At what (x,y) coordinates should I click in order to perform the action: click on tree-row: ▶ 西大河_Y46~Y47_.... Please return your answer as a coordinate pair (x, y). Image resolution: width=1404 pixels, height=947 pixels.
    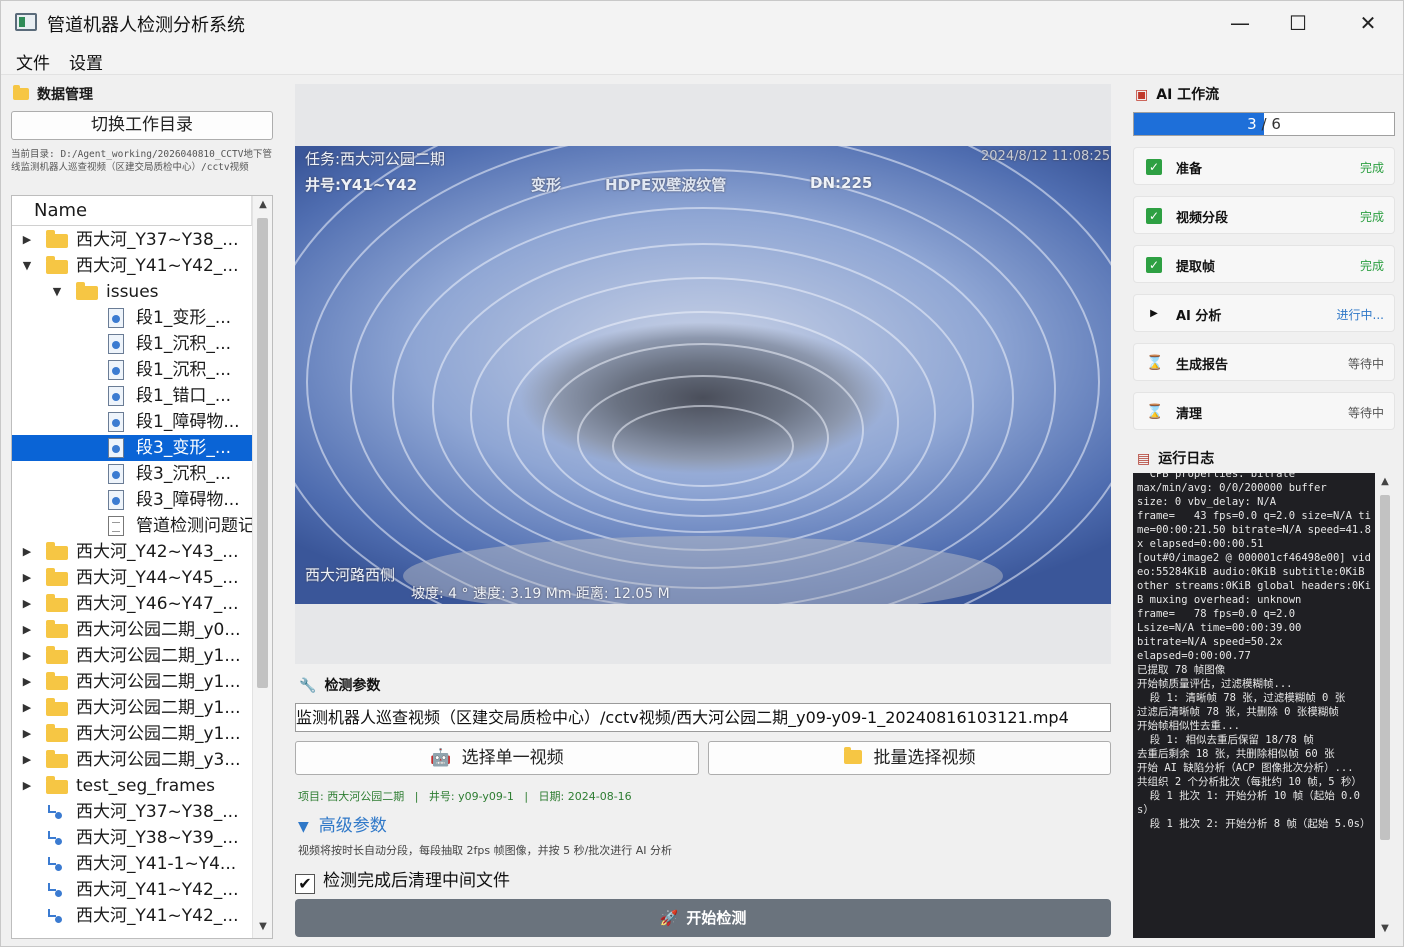
    Looking at the image, I should click on (132, 604).